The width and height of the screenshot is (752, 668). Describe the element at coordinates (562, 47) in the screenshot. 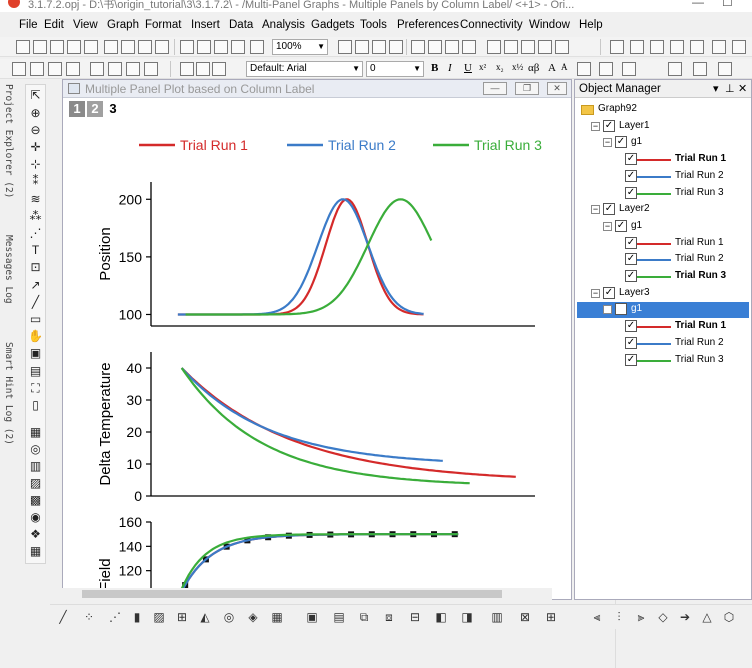

I see `app-center-icon` at that location.